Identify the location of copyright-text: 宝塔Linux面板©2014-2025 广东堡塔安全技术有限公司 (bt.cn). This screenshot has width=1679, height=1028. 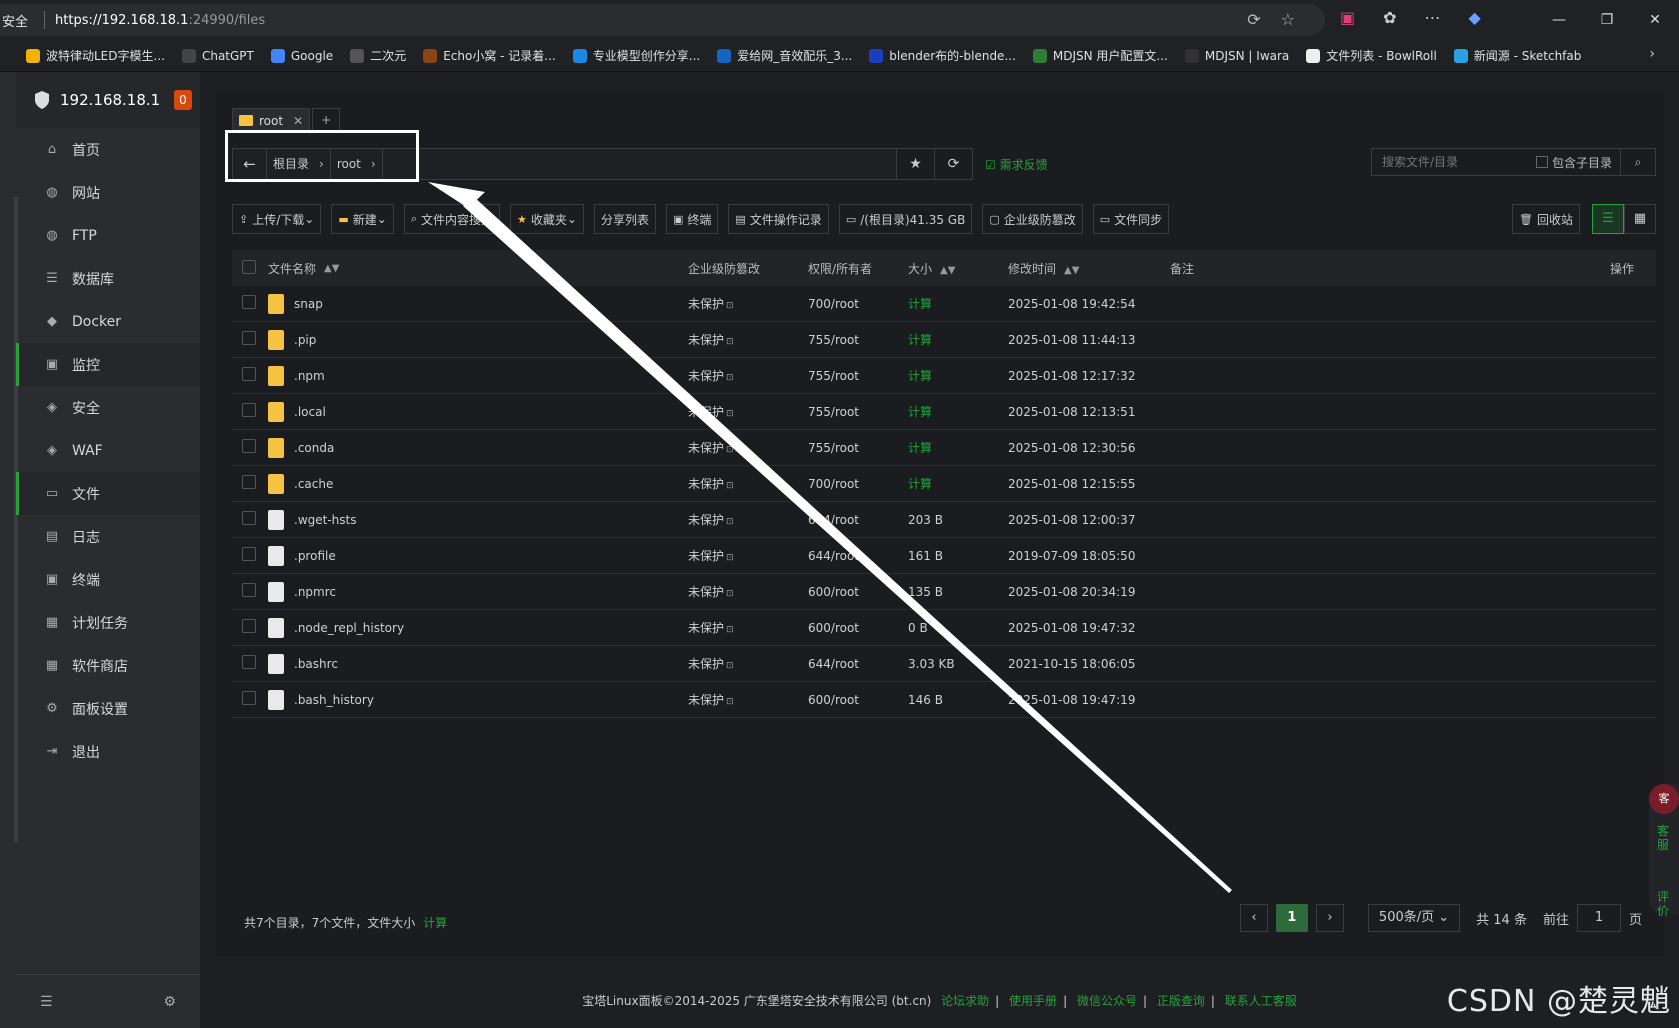
(757, 1001).